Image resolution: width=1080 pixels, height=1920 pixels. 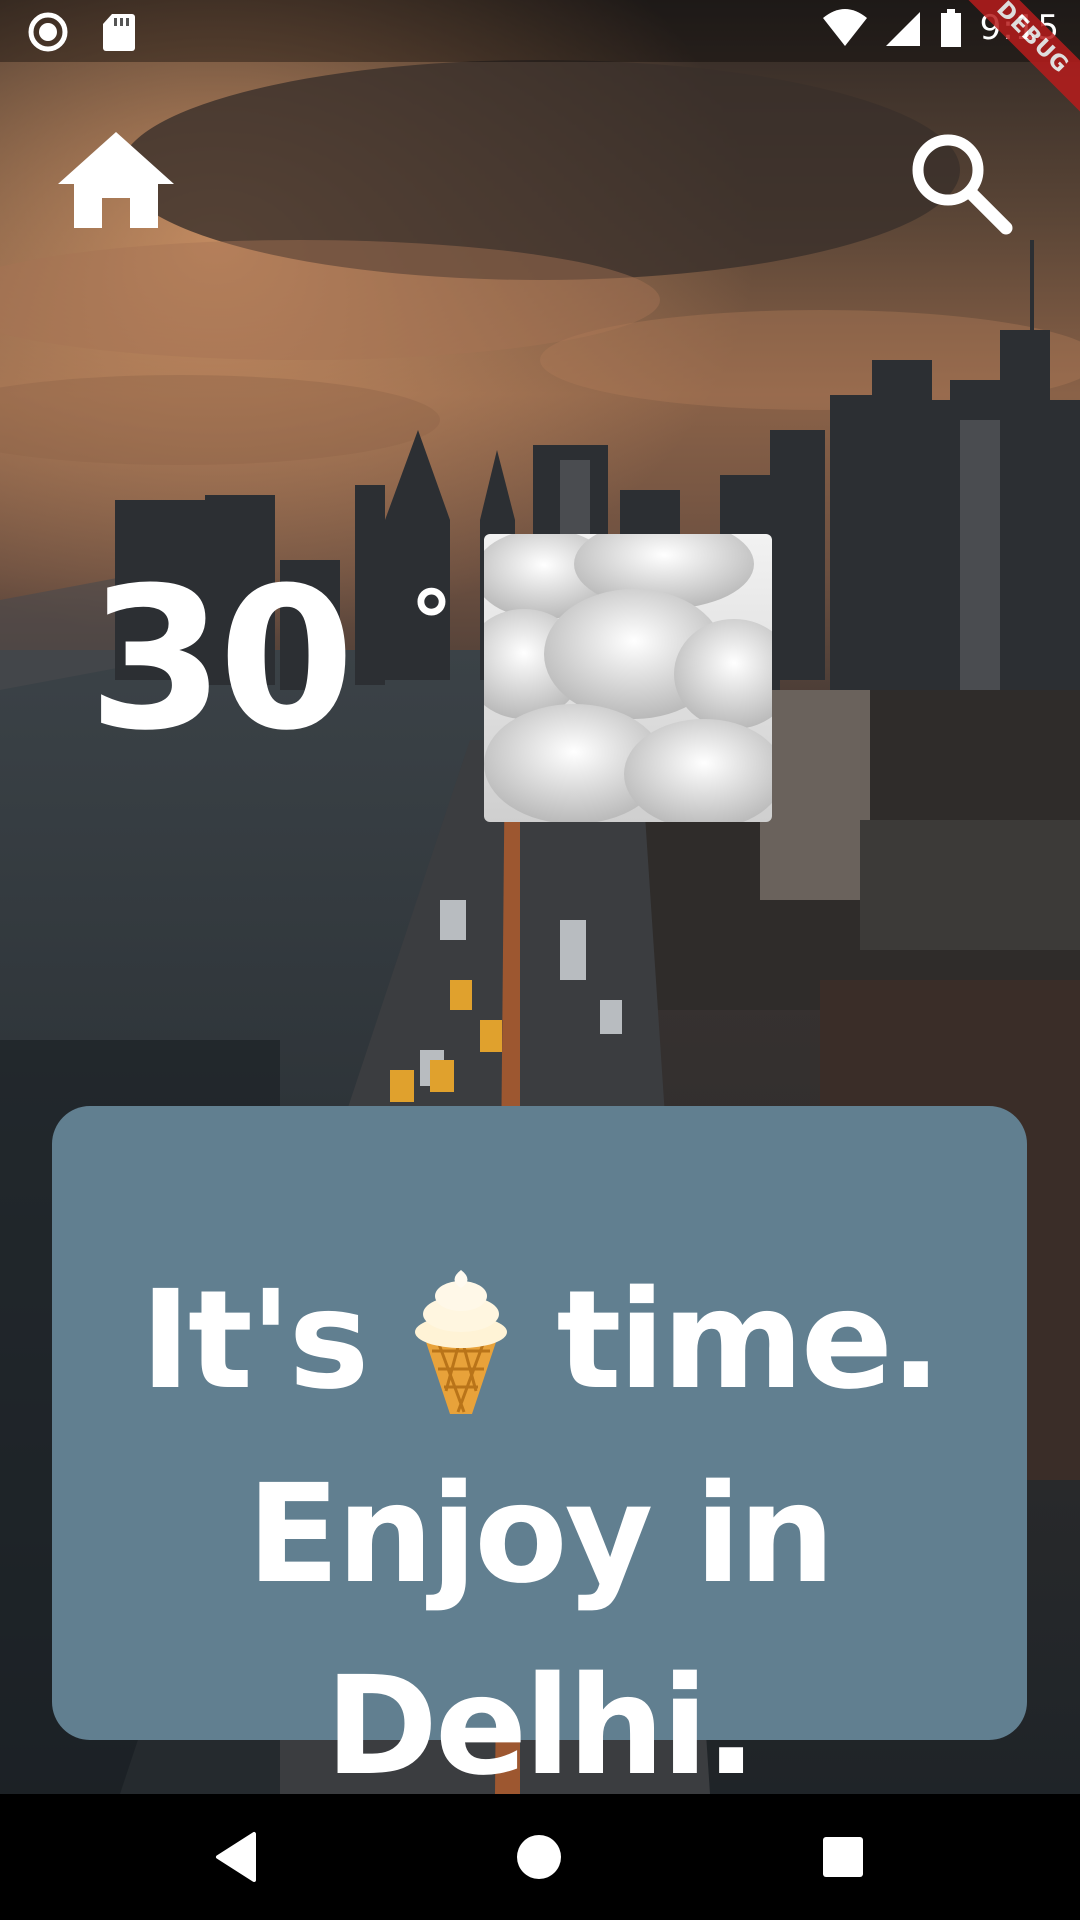 I want to click on wifi-icon, so click(x=844, y=27).